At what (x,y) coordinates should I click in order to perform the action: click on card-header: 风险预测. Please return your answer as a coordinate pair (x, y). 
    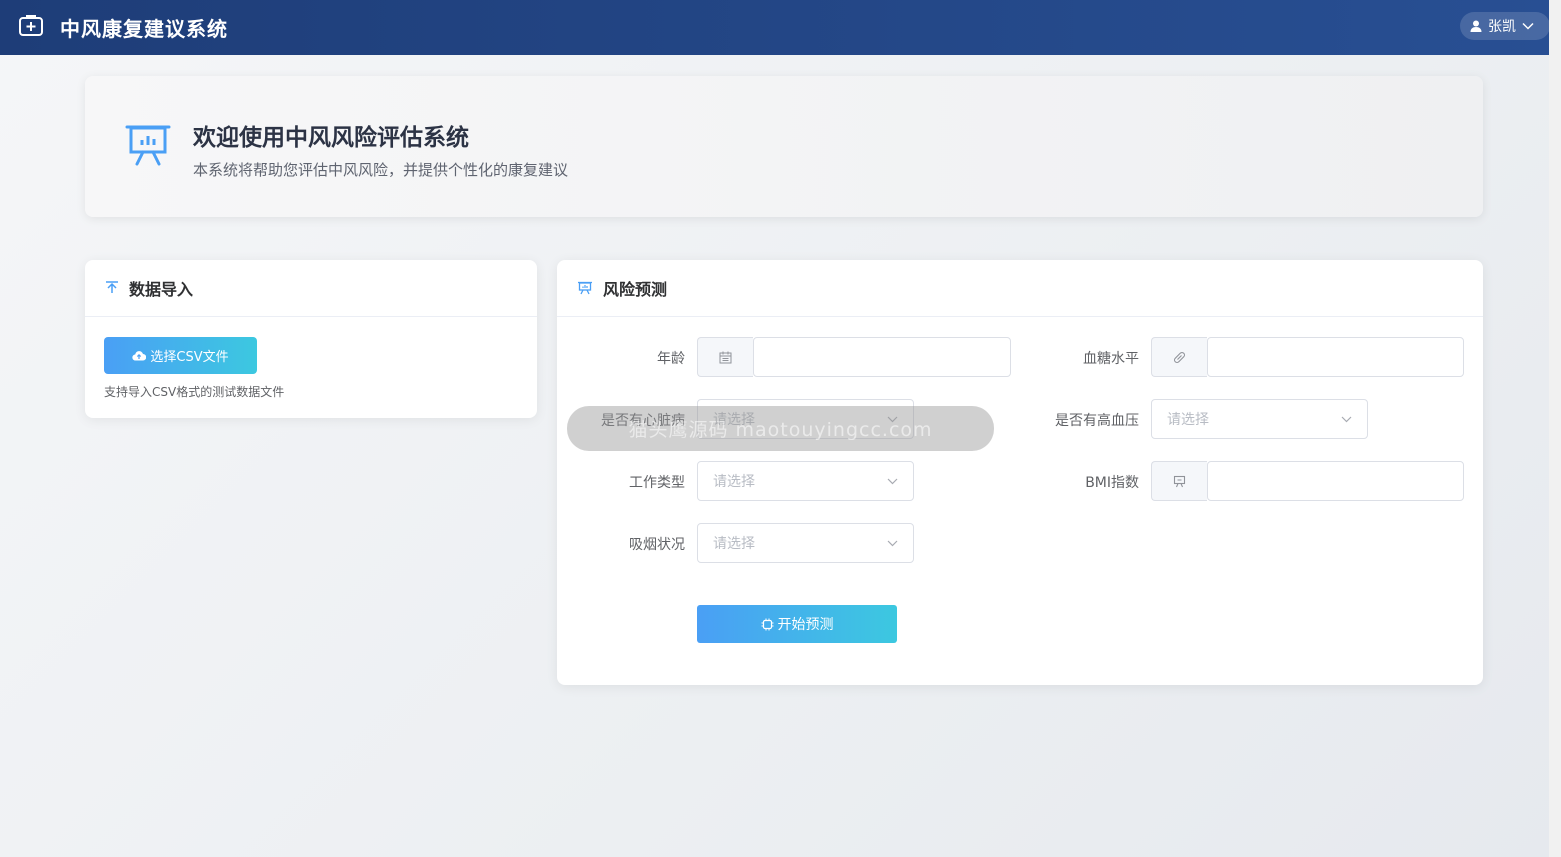
    Looking at the image, I should click on (1020, 288).